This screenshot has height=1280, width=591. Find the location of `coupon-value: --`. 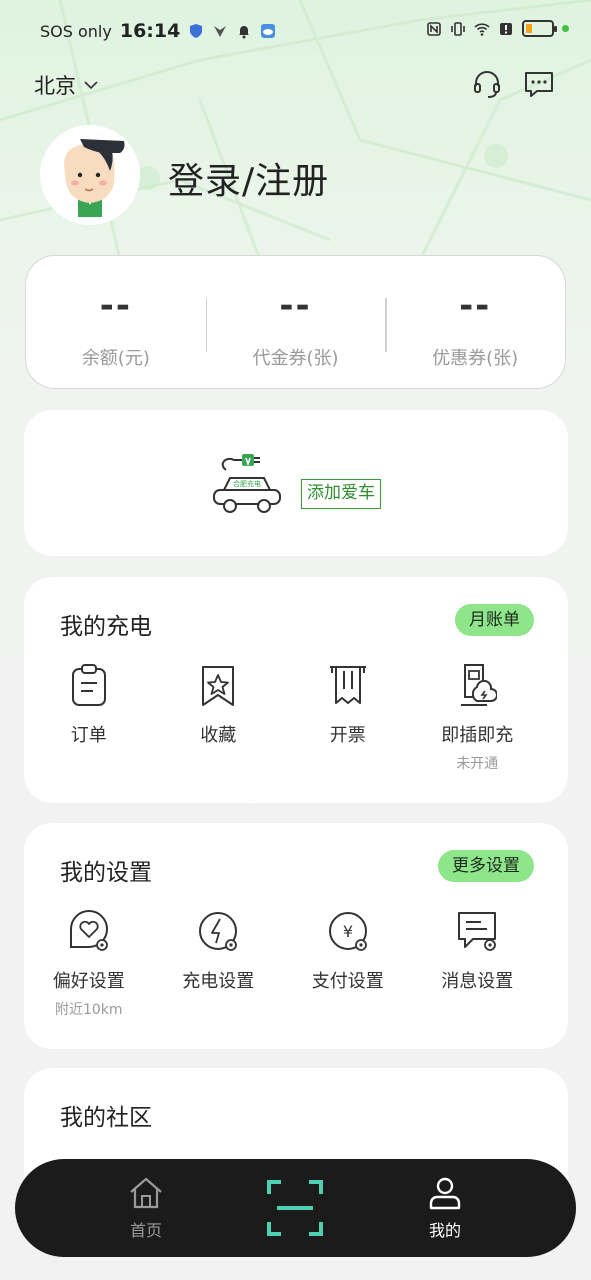

coupon-value: -- is located at coordinates (475, 306).